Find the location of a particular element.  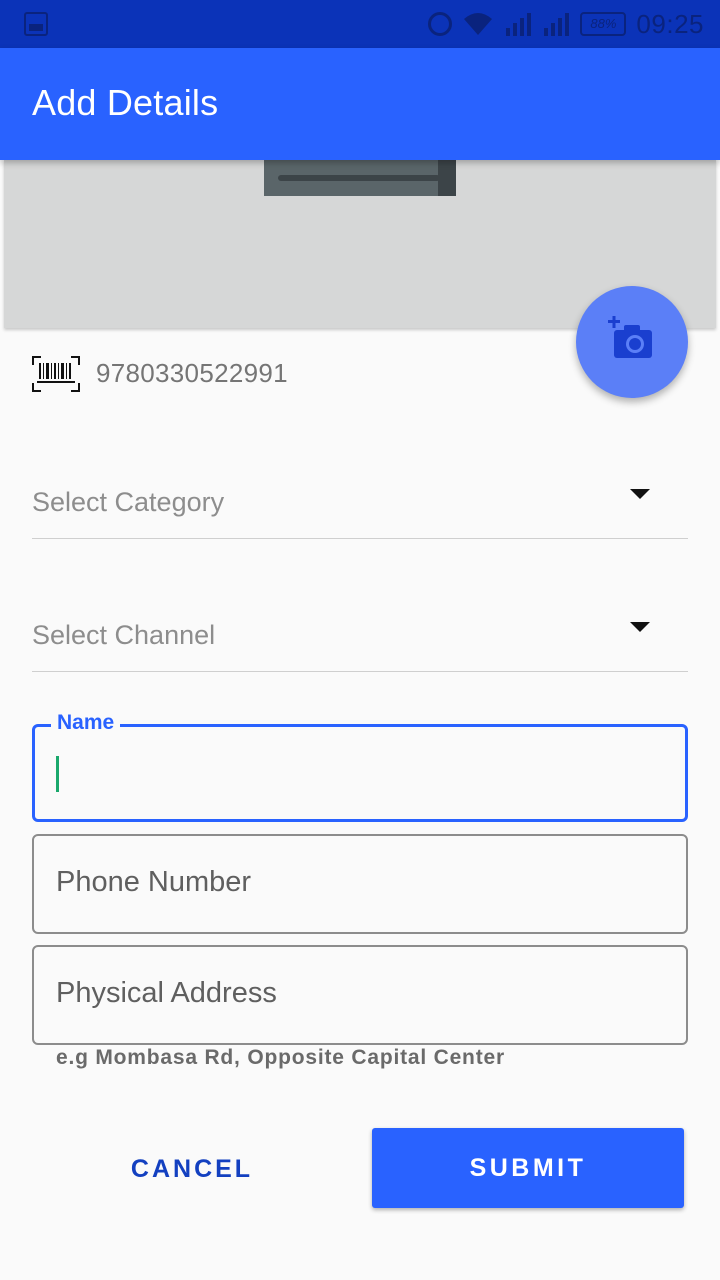

signal-icon is located at coordinates (518, 24).